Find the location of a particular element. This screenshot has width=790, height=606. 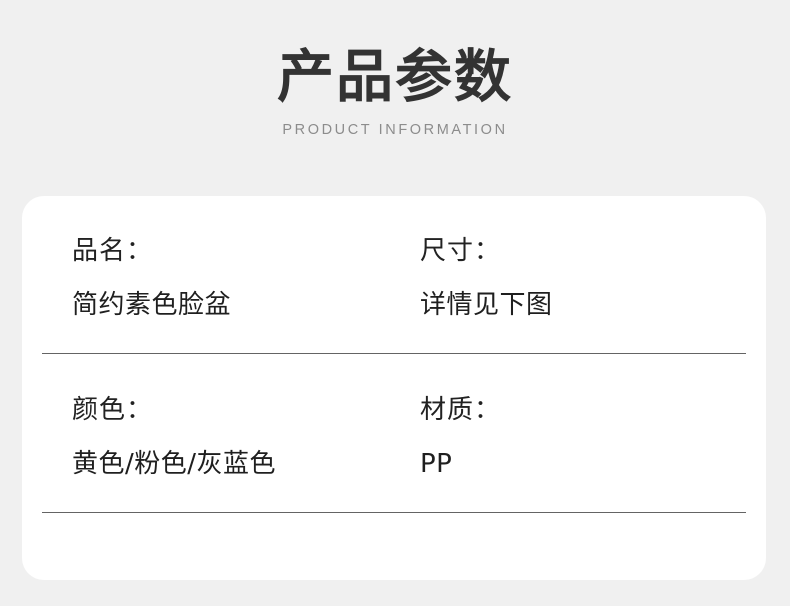

spec-label-size: 尺寸： is located at coordinates (461, 251).